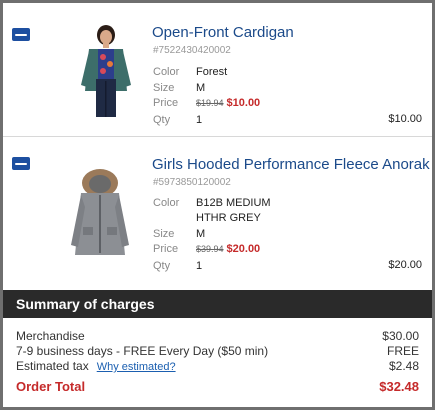  I want to click on color-value-line1: B12B MEDIUM, so click(233, 203).